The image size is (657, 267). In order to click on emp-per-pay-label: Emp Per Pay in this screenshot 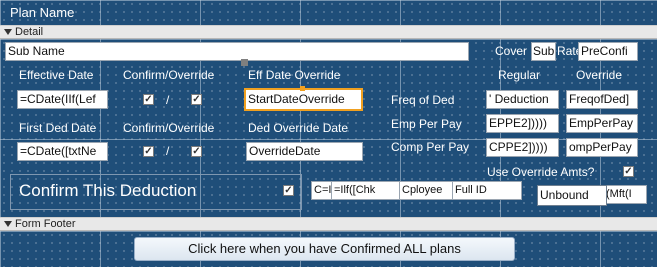, I will do `click(426, 124)`.